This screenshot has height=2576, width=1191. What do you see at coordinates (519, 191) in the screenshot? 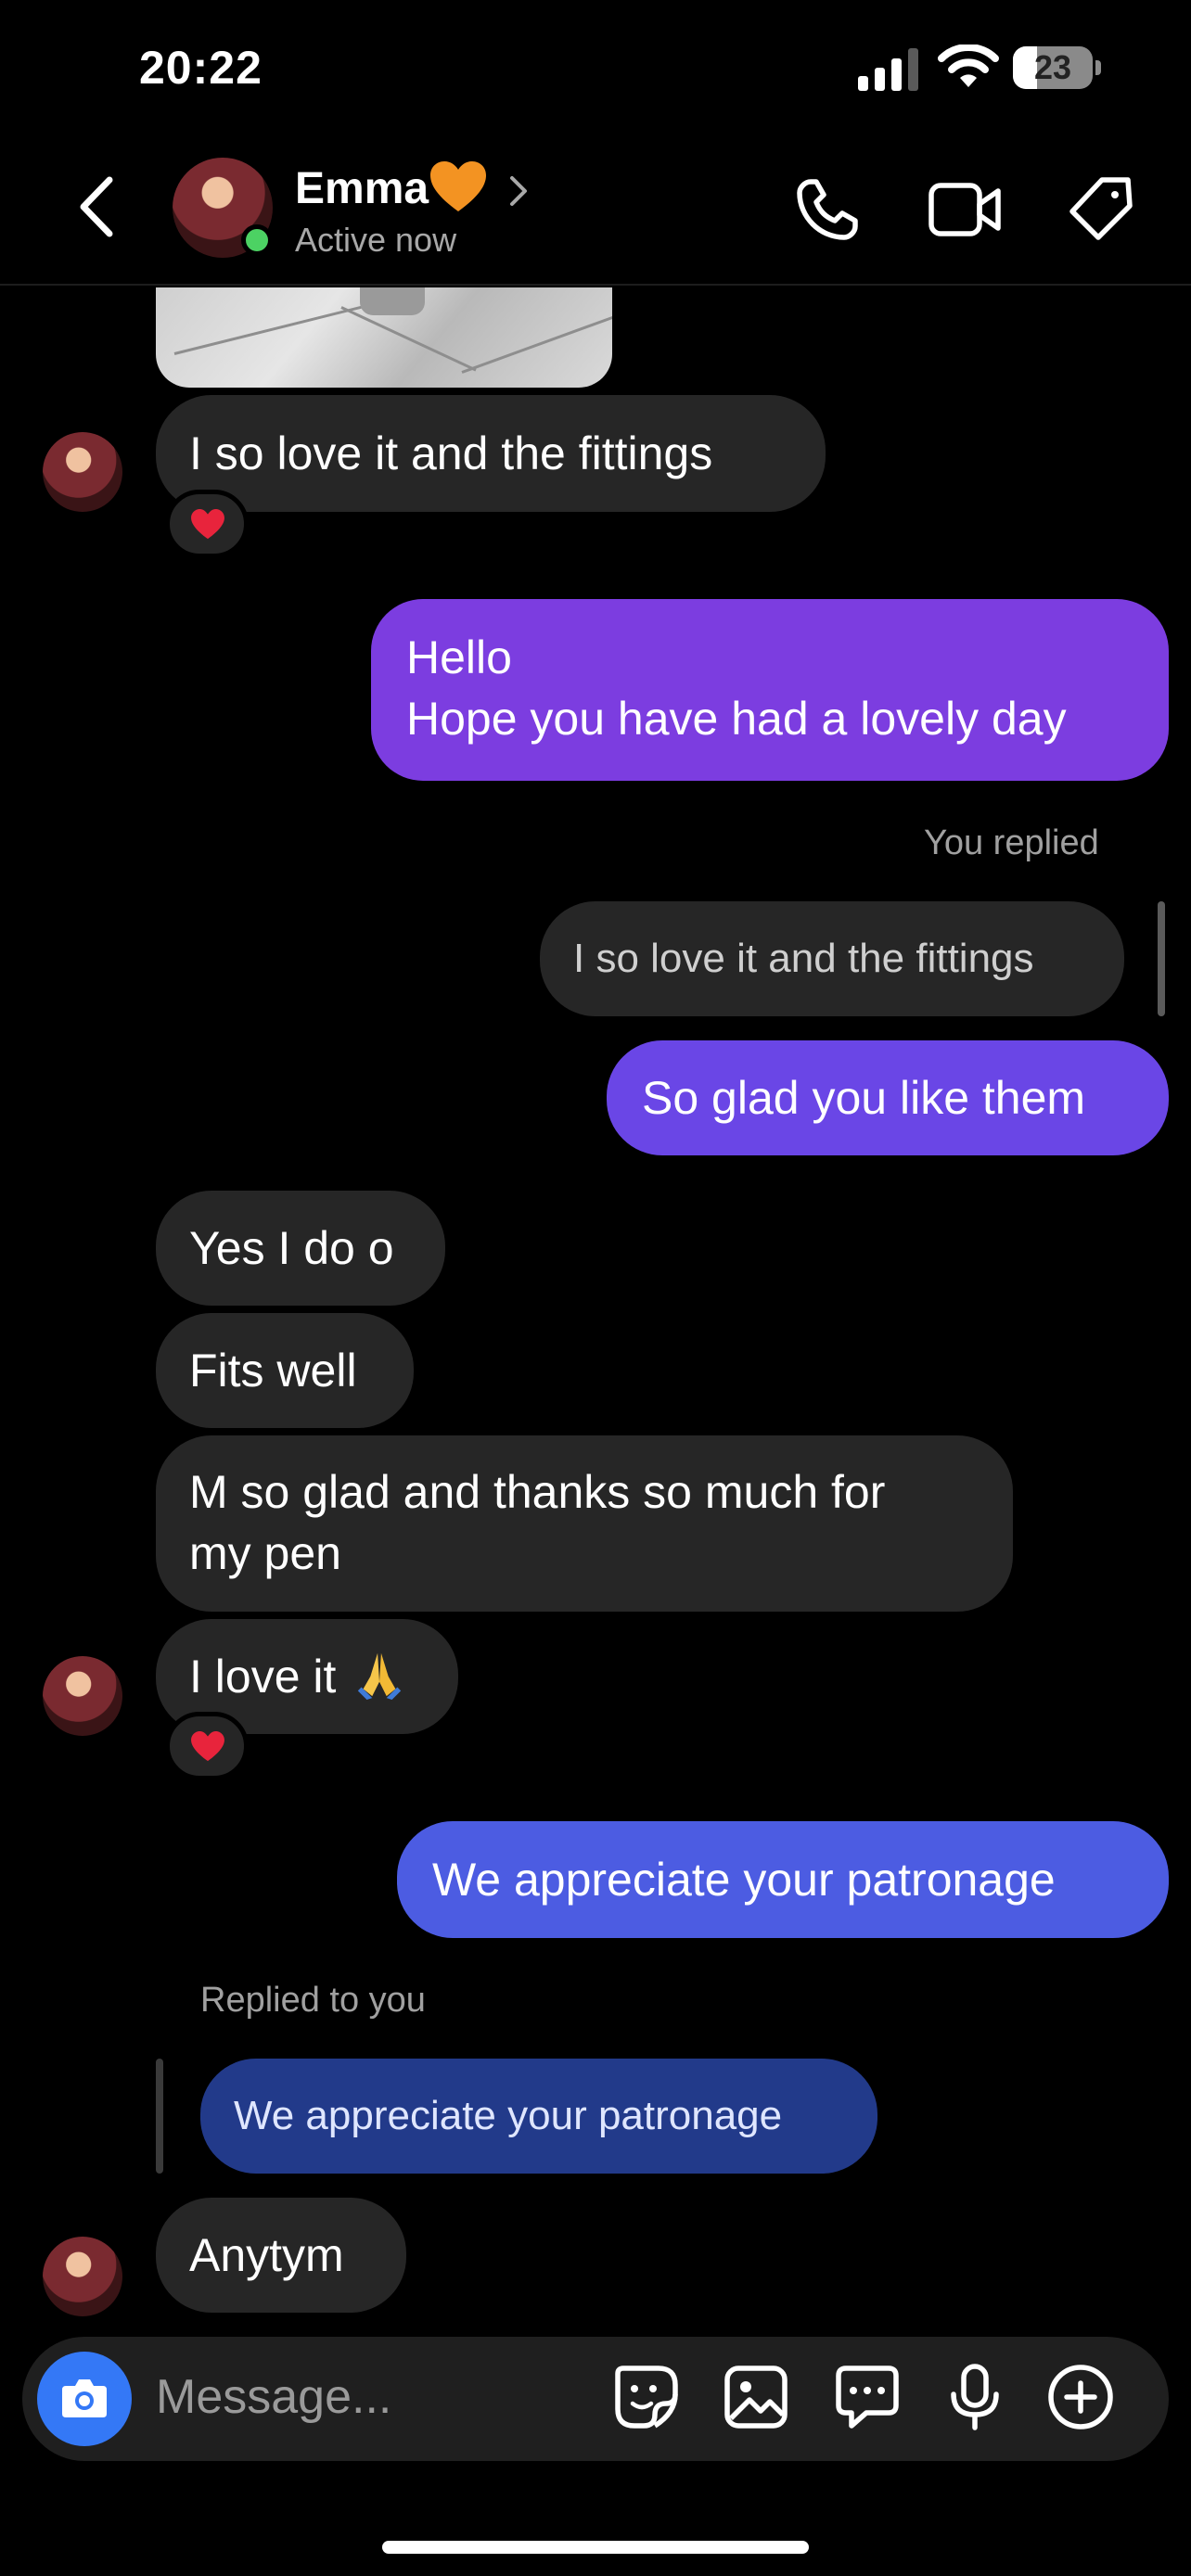
I see `chevron-right-icon` at bounding box center [519, 191].